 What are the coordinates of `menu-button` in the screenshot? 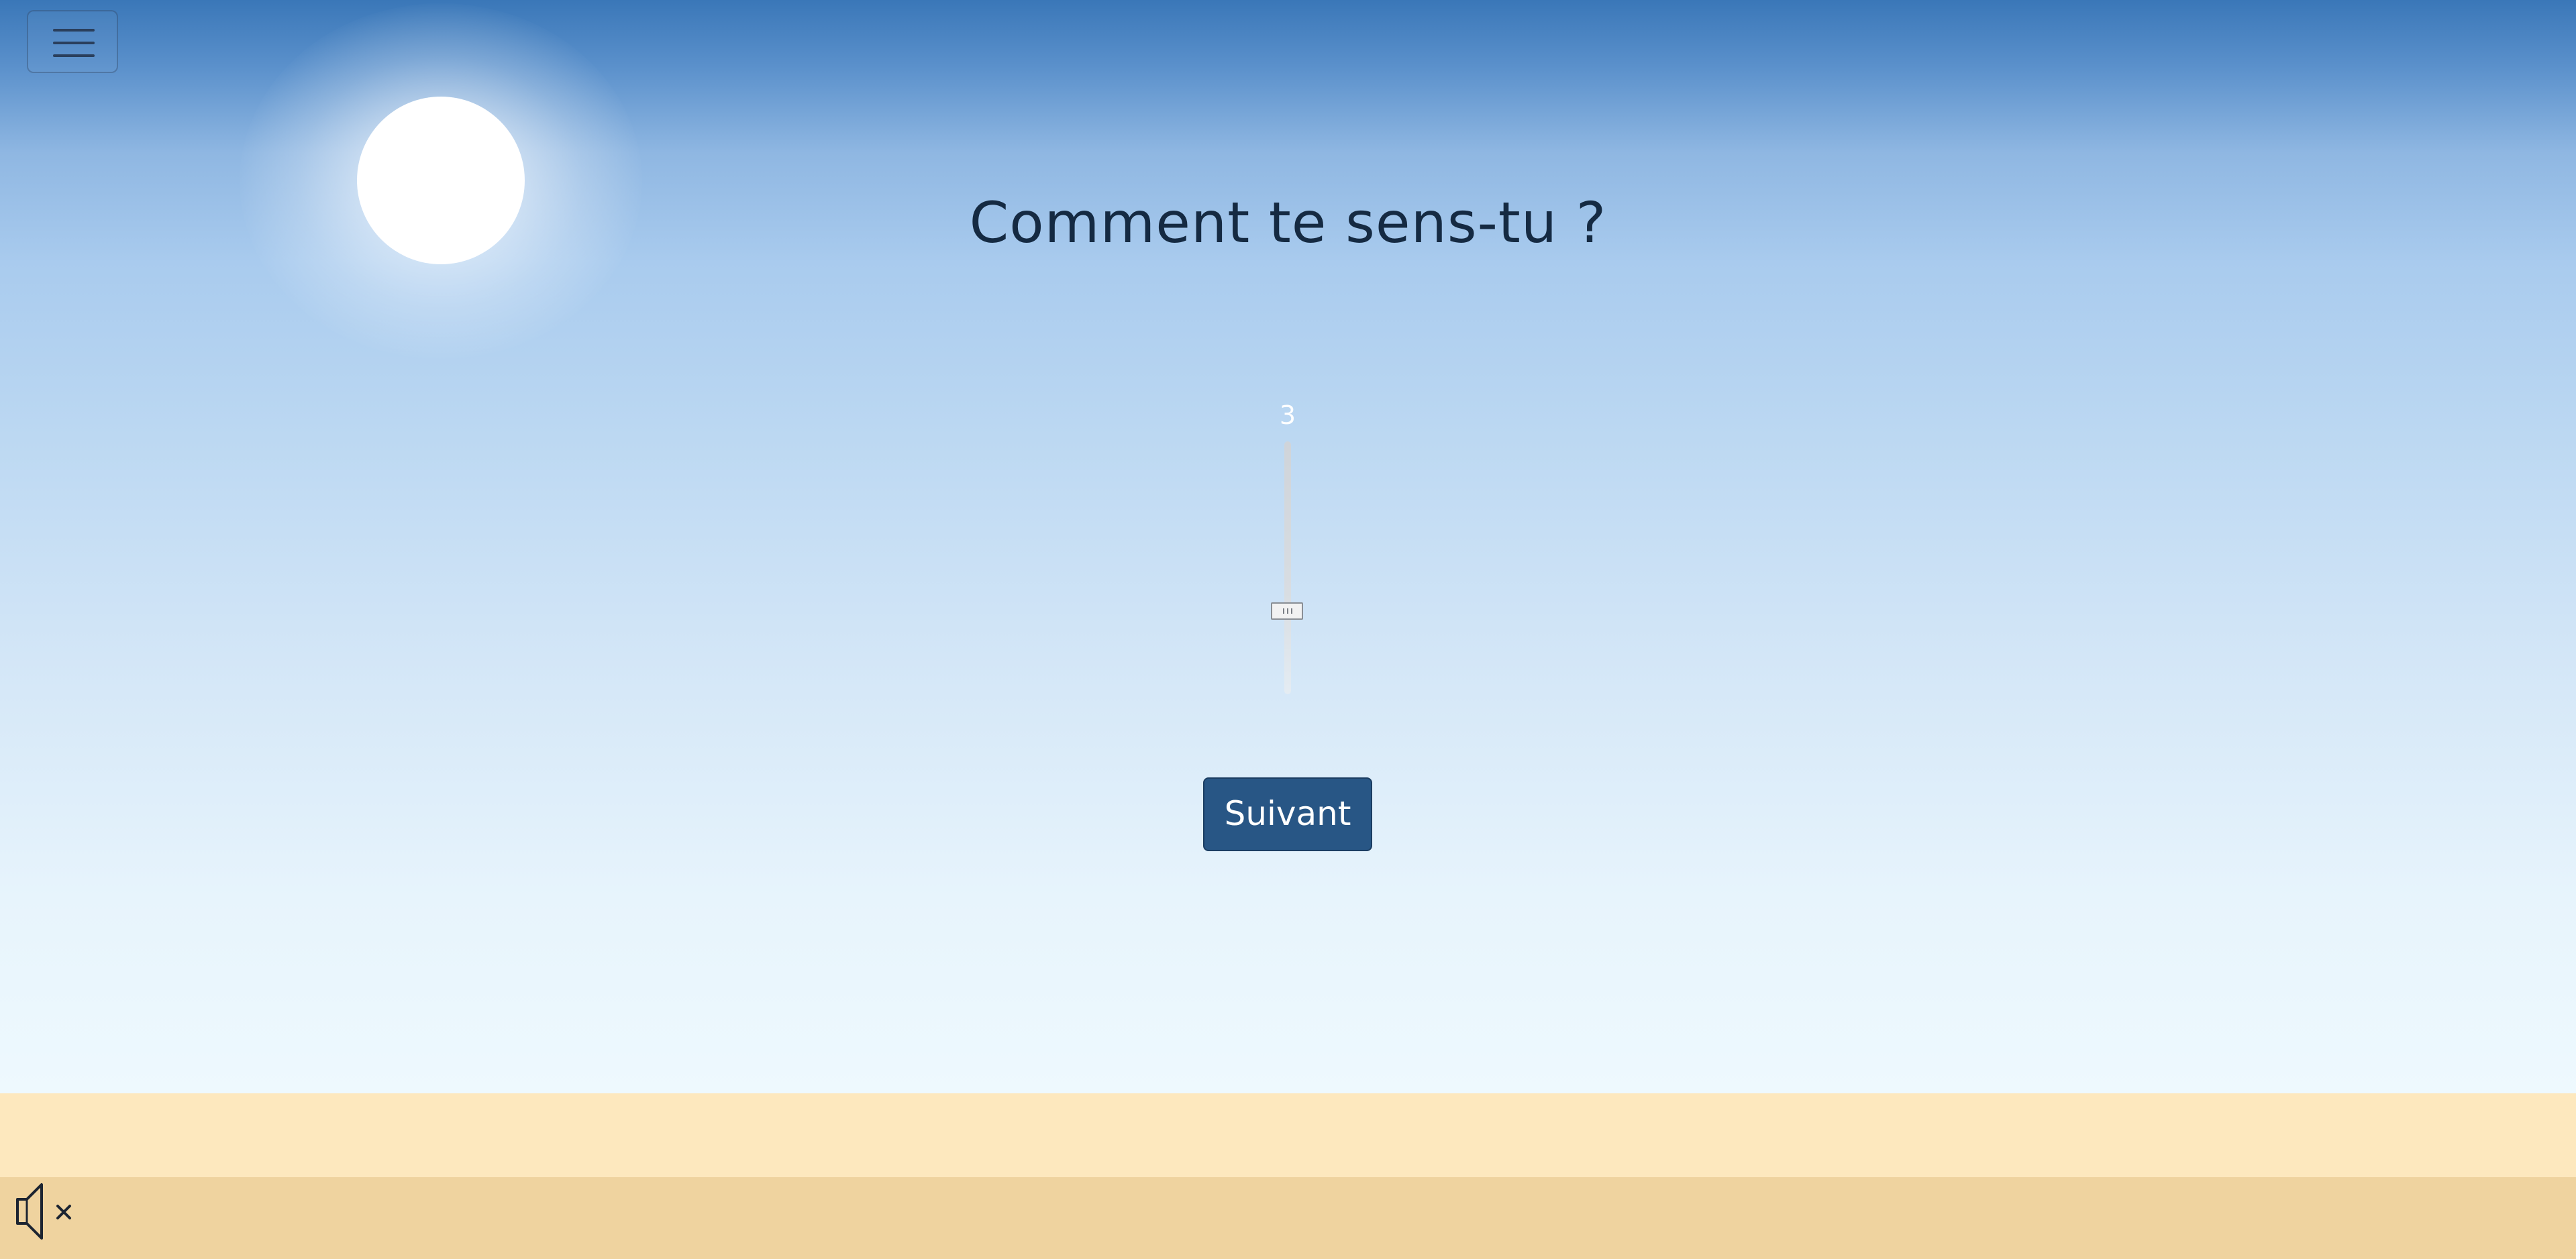 It's located at (72, 41).